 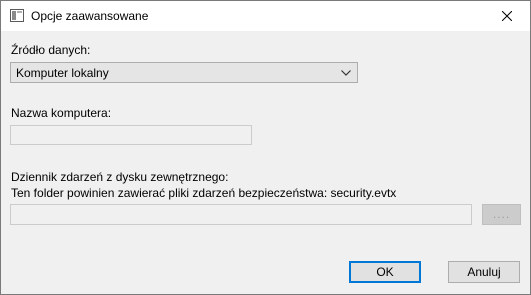 What do you see at coordinates (241, 214) in the screenshot?
I see `external-log-path-input` at bounding box center [241, 214].